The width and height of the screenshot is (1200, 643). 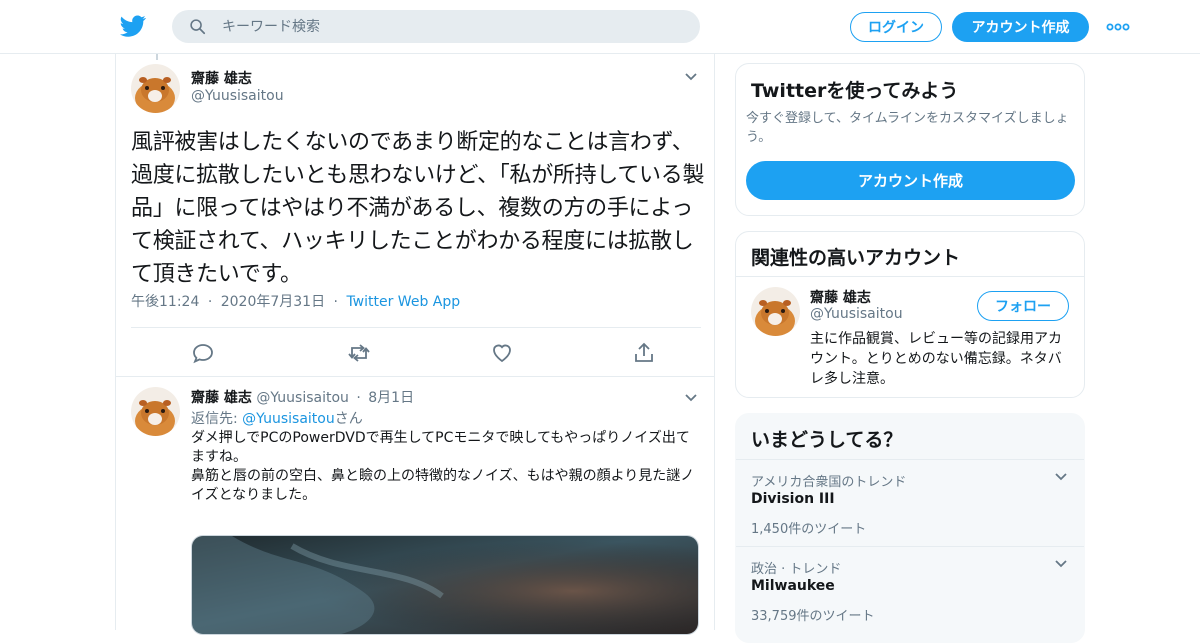 I want to click on reply-to-prefix: 返信先:, so click(x=217, y=419).